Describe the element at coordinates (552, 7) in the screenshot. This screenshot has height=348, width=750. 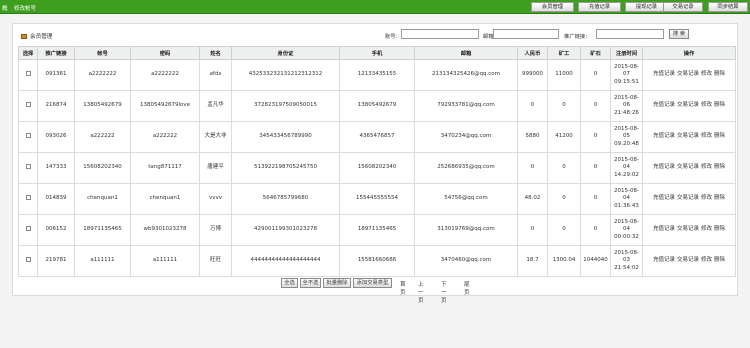
I see `member-manage-button: 会员管理` at that location.